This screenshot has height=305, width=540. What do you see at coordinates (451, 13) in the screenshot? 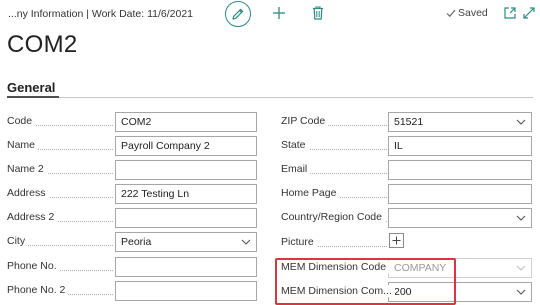
I see `checkmark-icon` at bounding box center [451, 13].